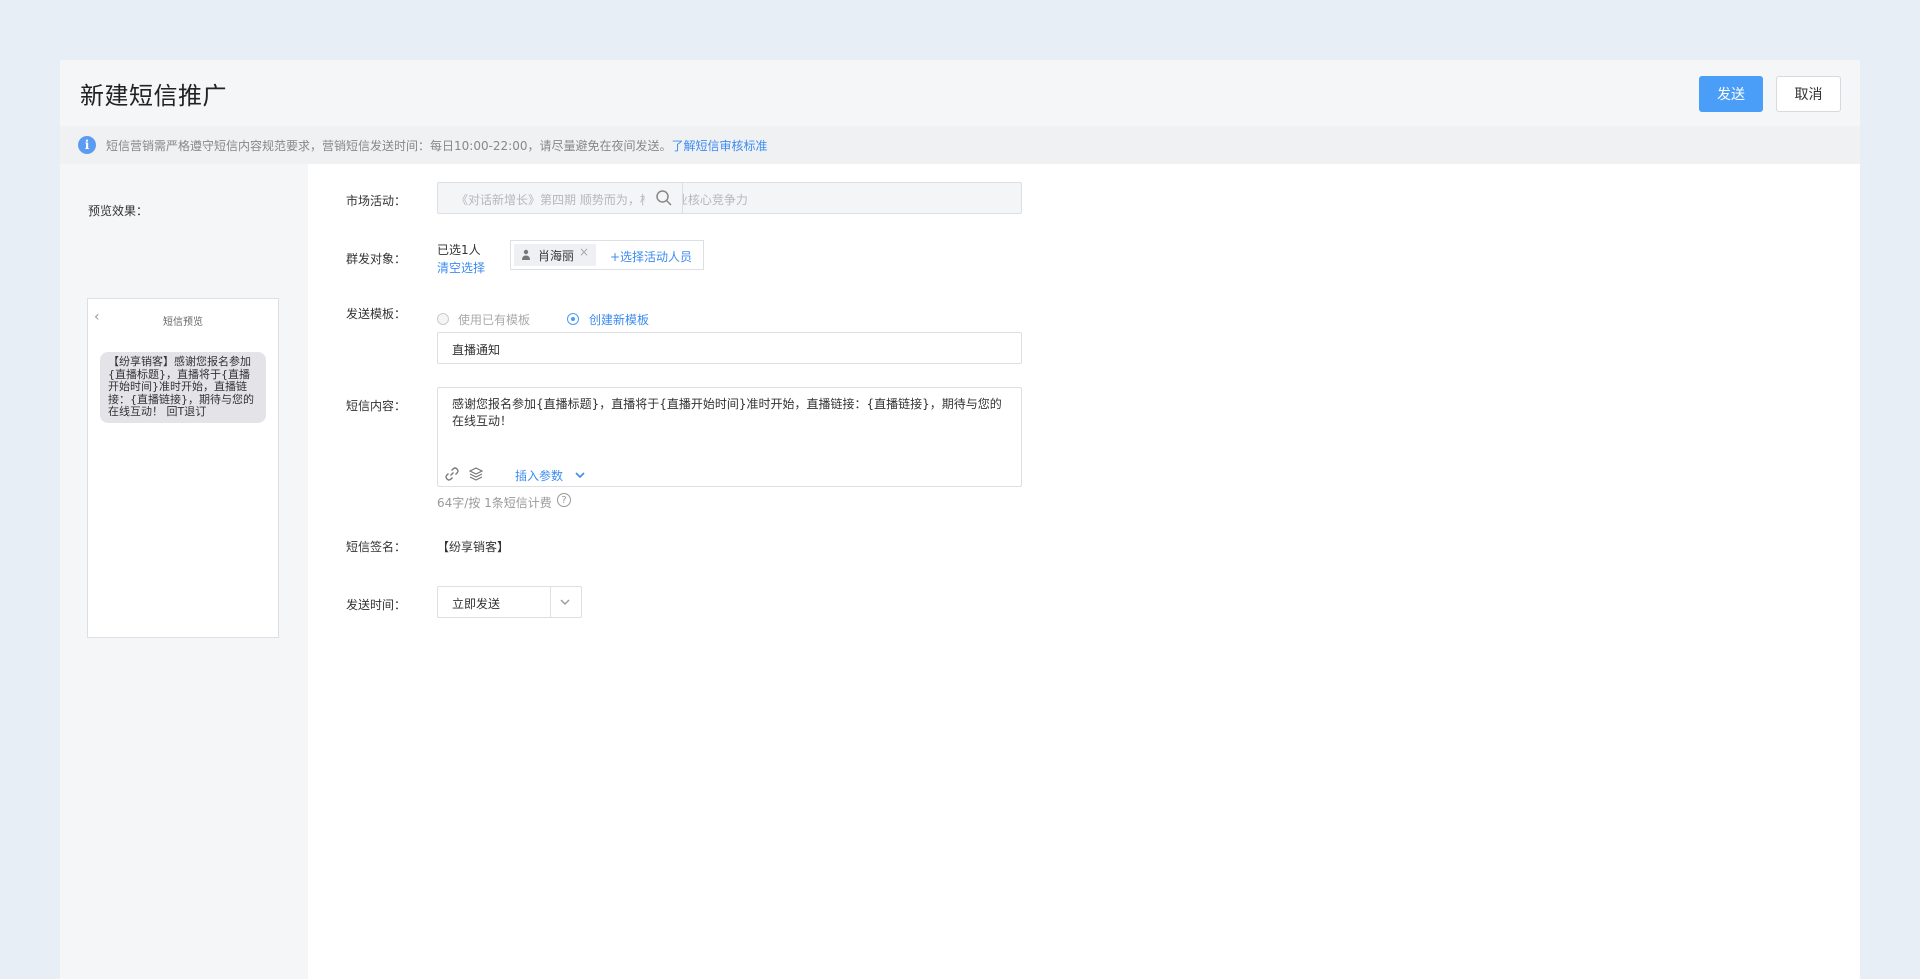  I want to click on market-label: 市场活动：, so click(376, 201).